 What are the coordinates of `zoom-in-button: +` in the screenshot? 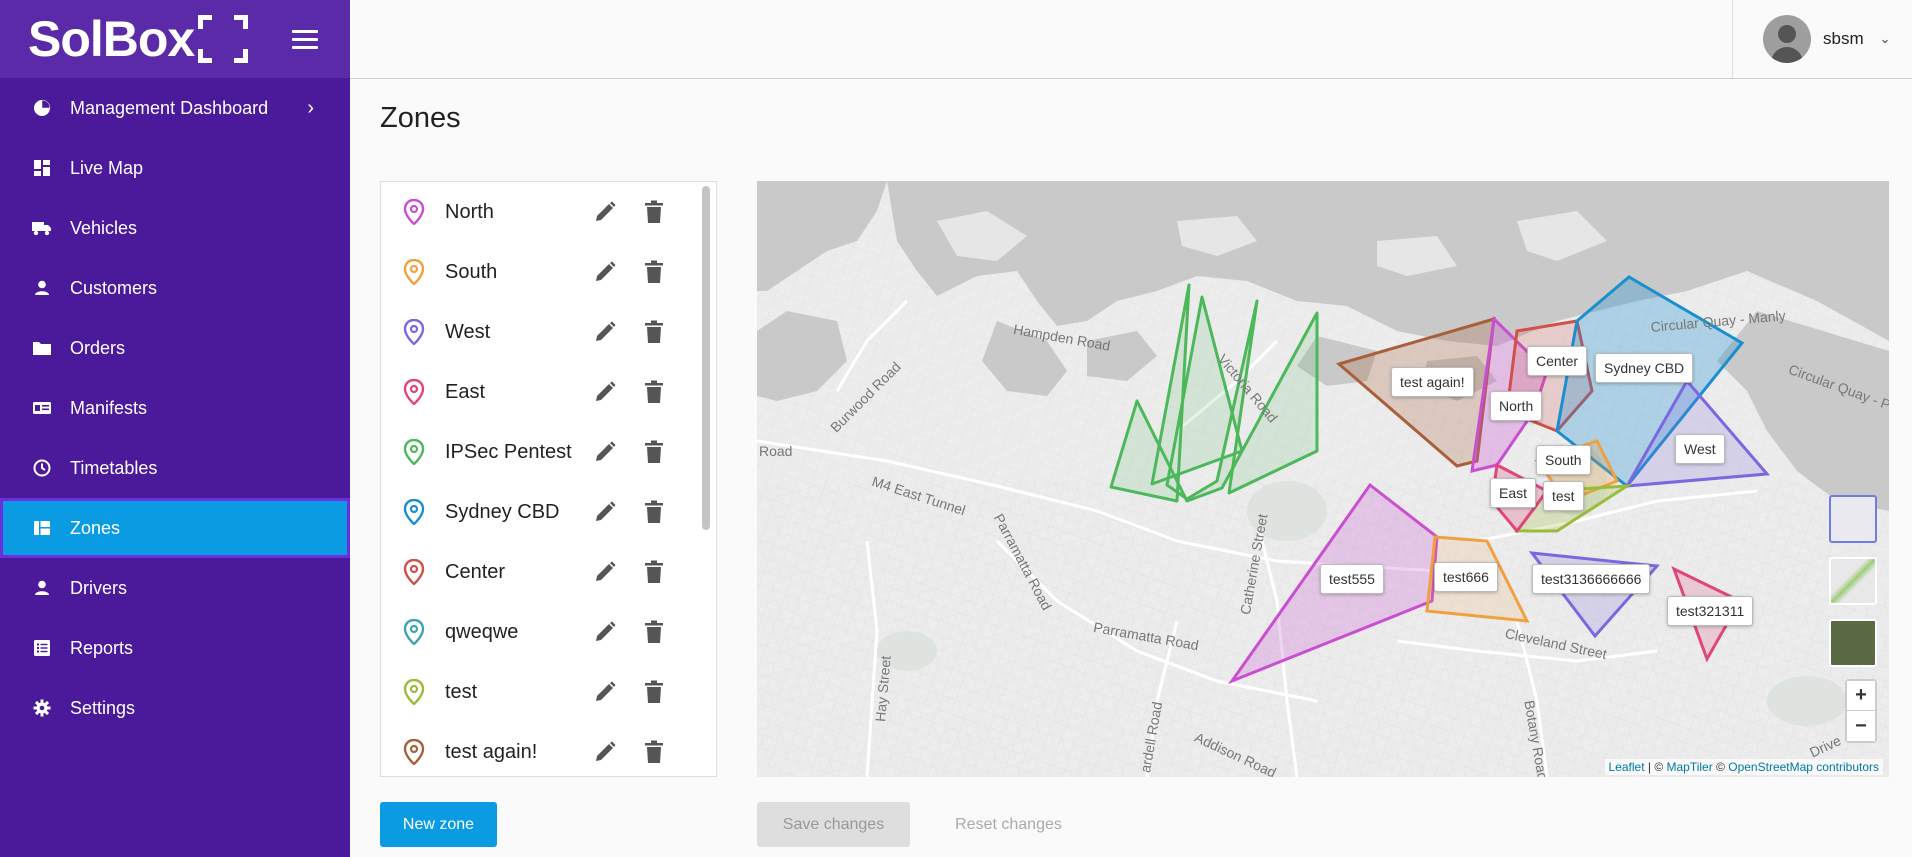 It's located at (1861, 696).